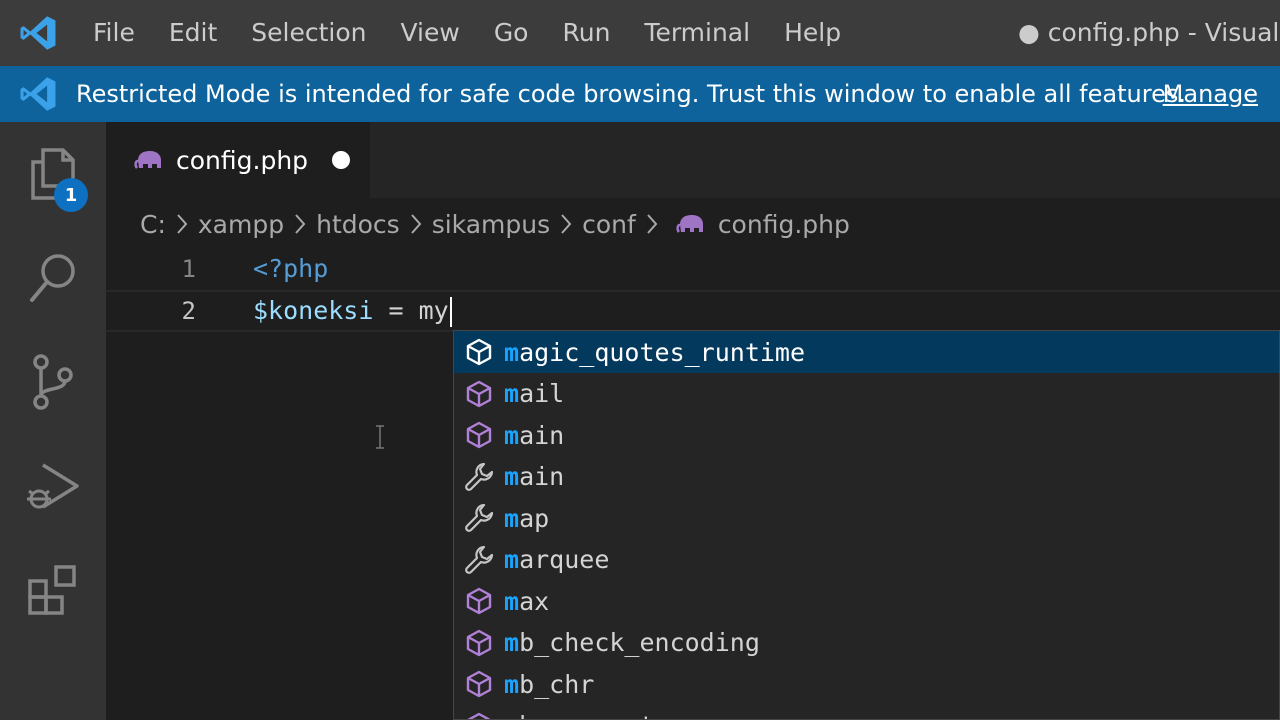 This screenshot has width=1280, height=720. I want to click on explorer-button: 1, so click(53, 174).